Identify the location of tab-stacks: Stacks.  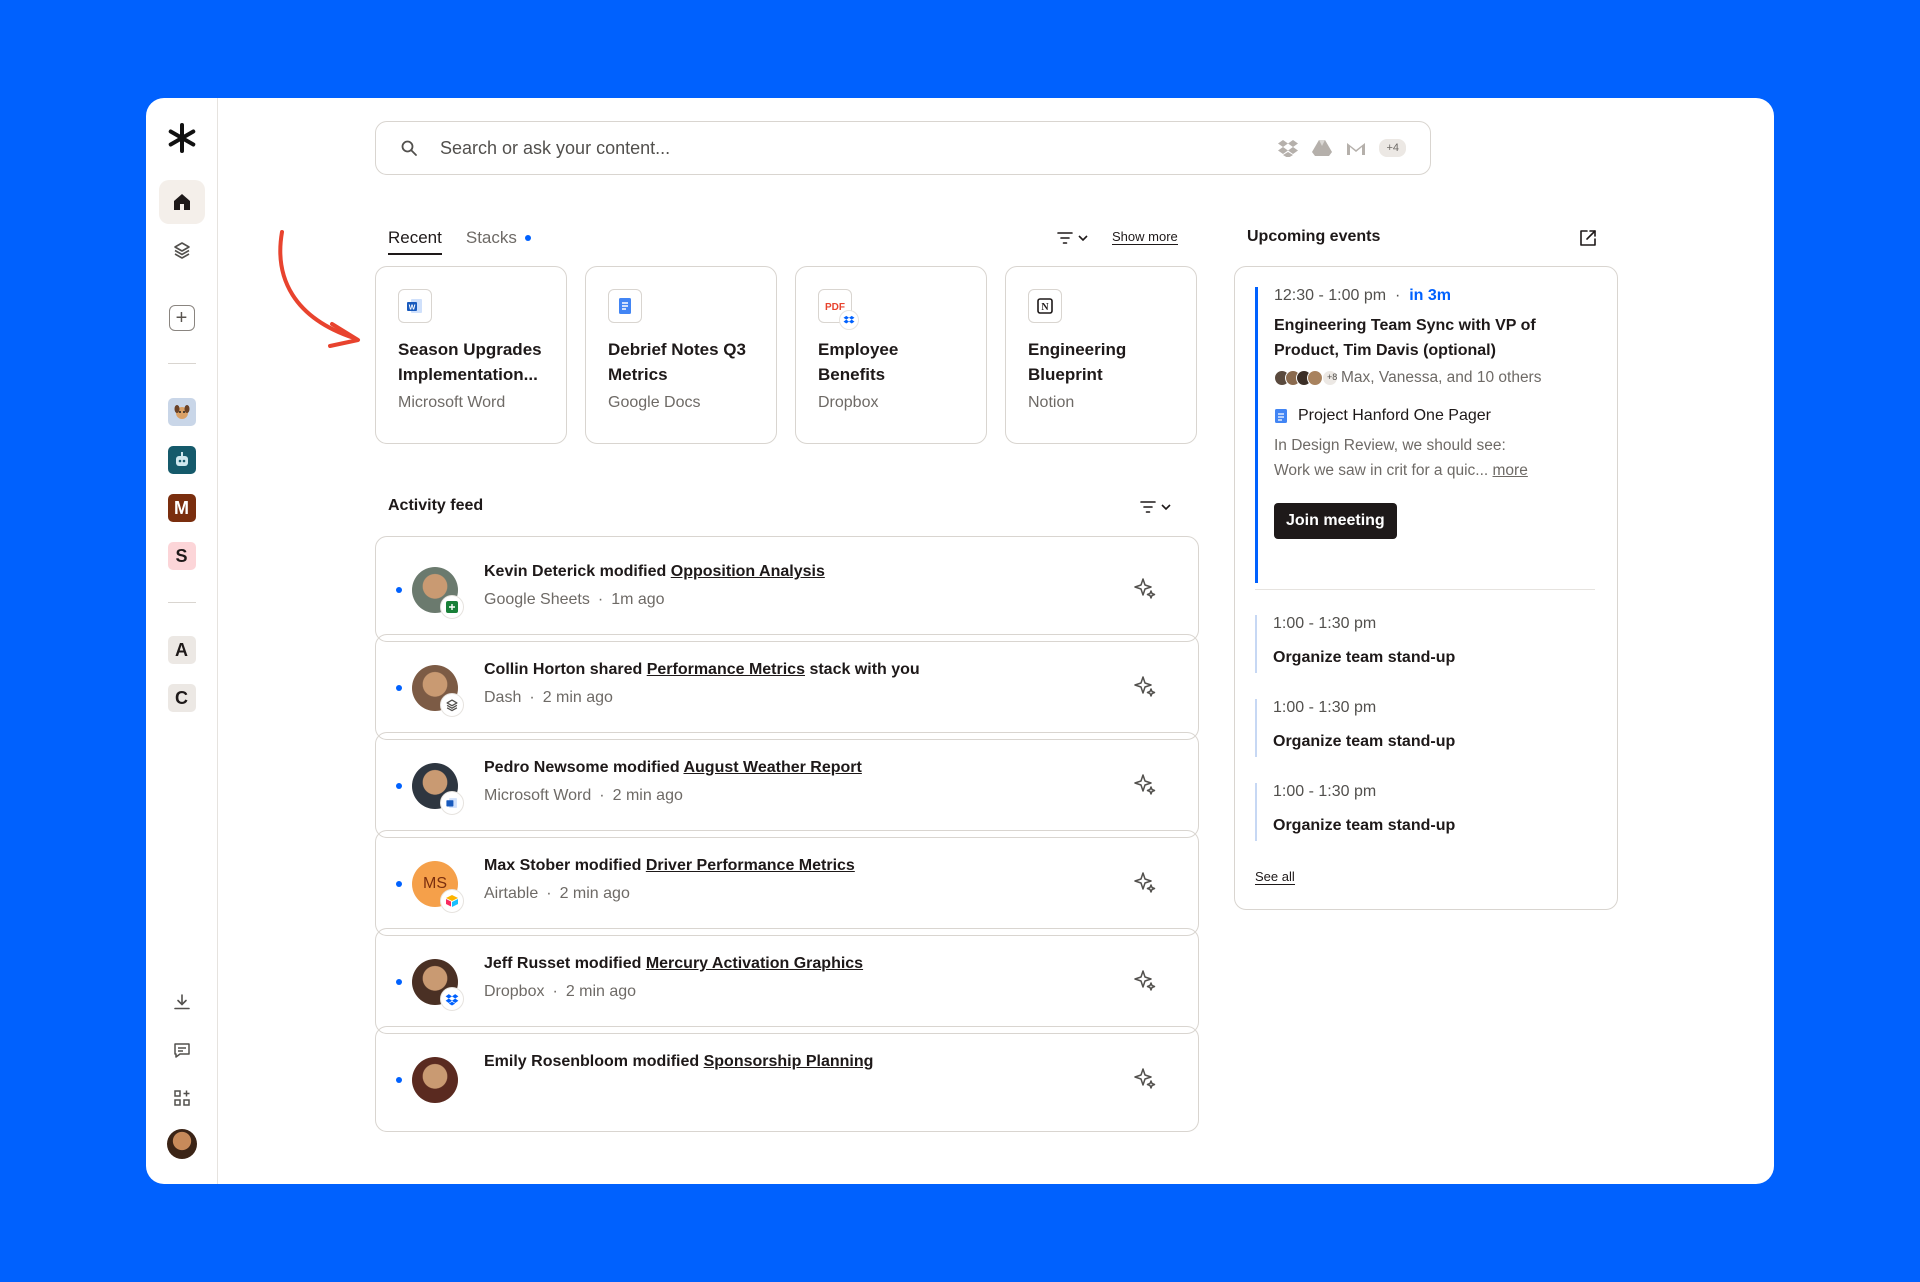
(498, 241).